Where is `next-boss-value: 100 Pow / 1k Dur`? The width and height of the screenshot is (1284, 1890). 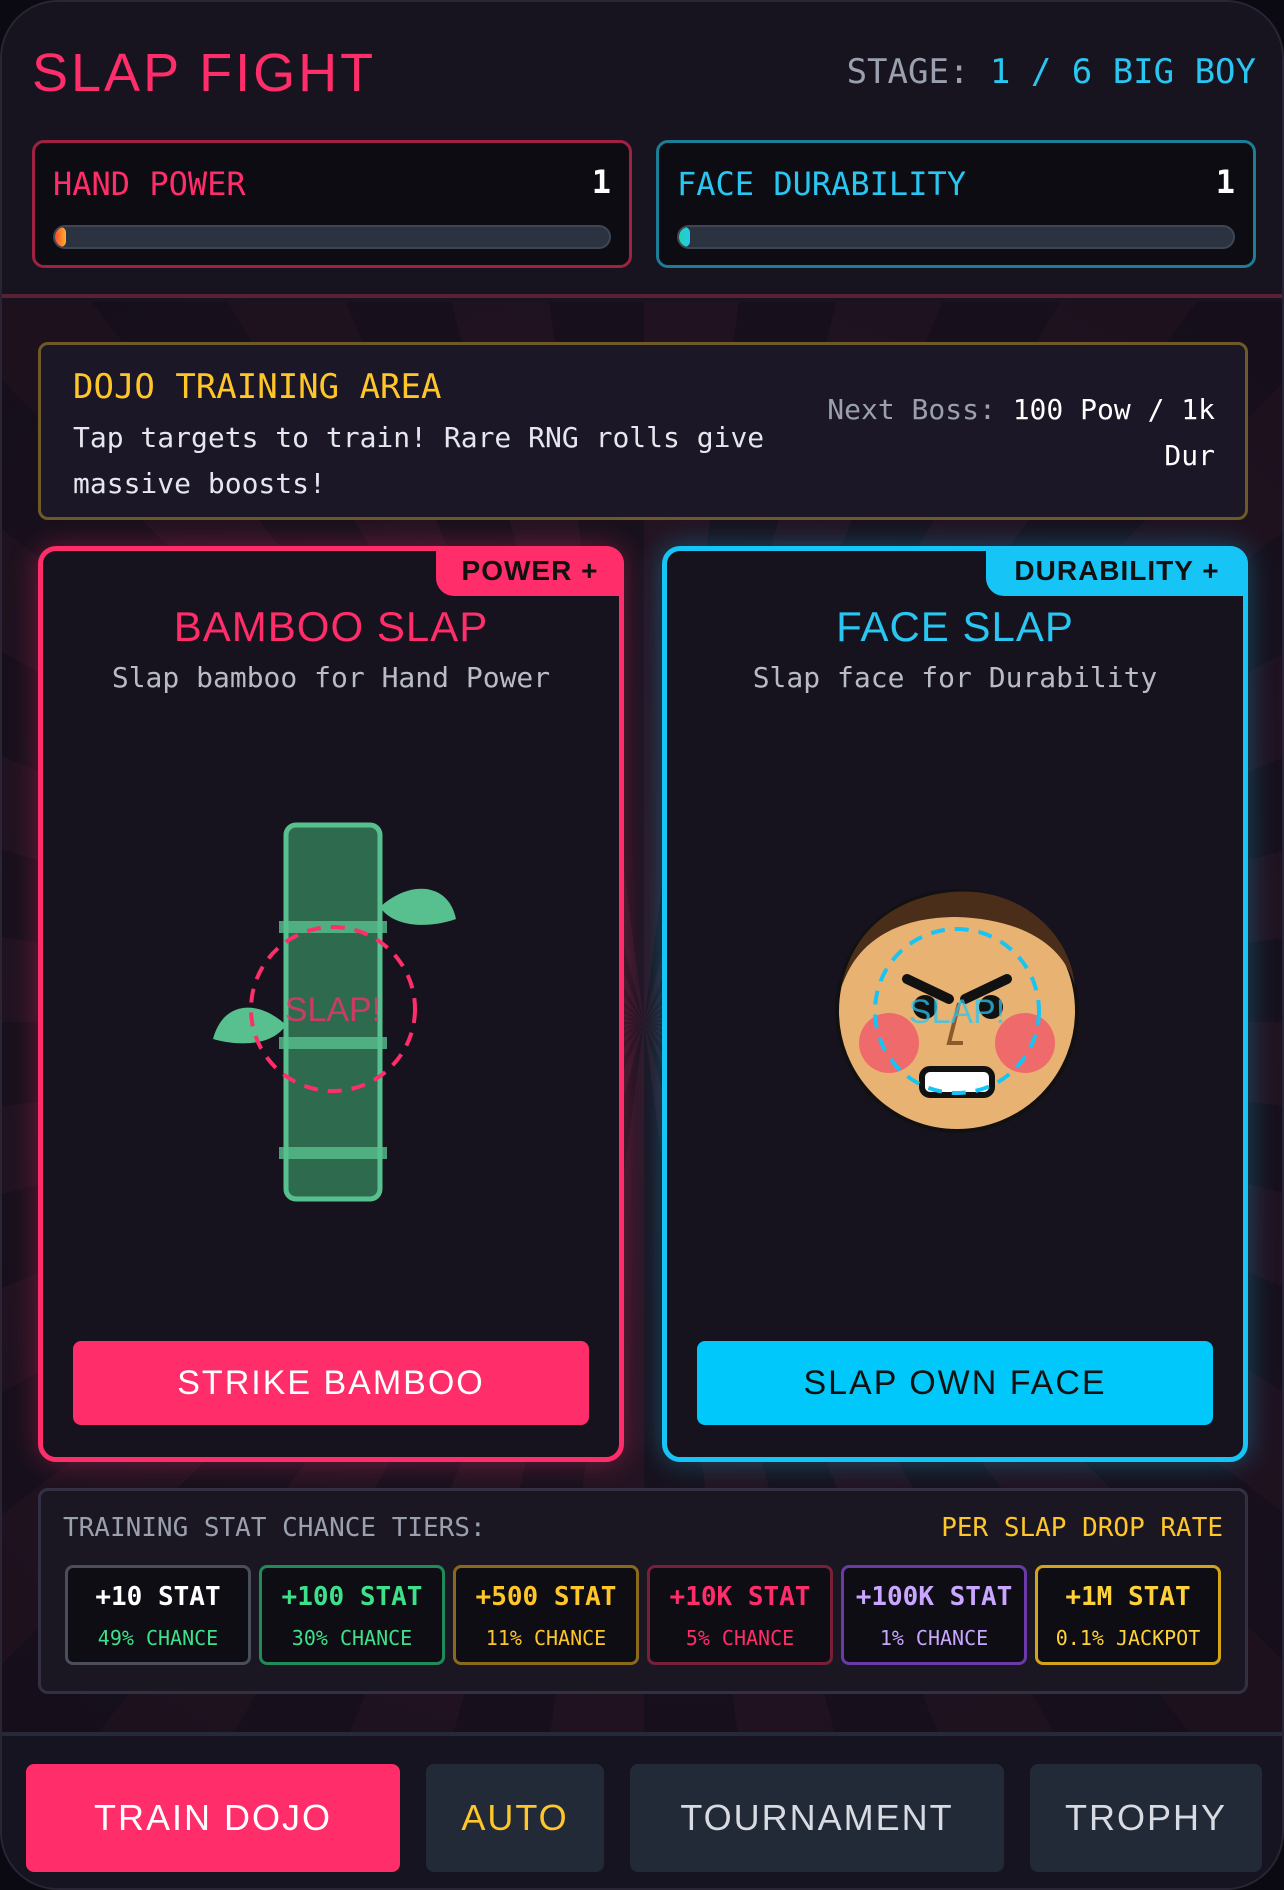
next-boss-value: 100 Pow / 1k Dur is located at coordinates (1113, 432).